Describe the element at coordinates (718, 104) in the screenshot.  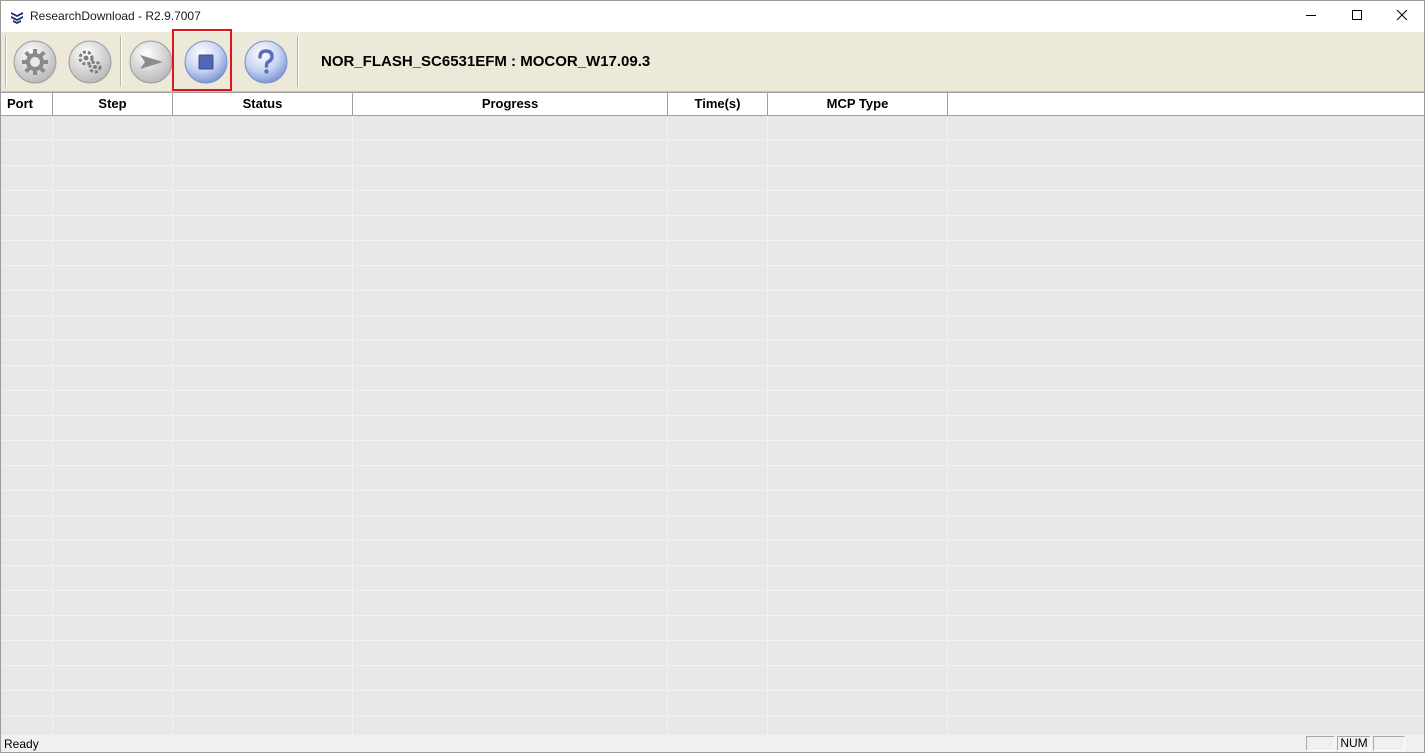
I see `column-header-time: Time(s)` at that location.